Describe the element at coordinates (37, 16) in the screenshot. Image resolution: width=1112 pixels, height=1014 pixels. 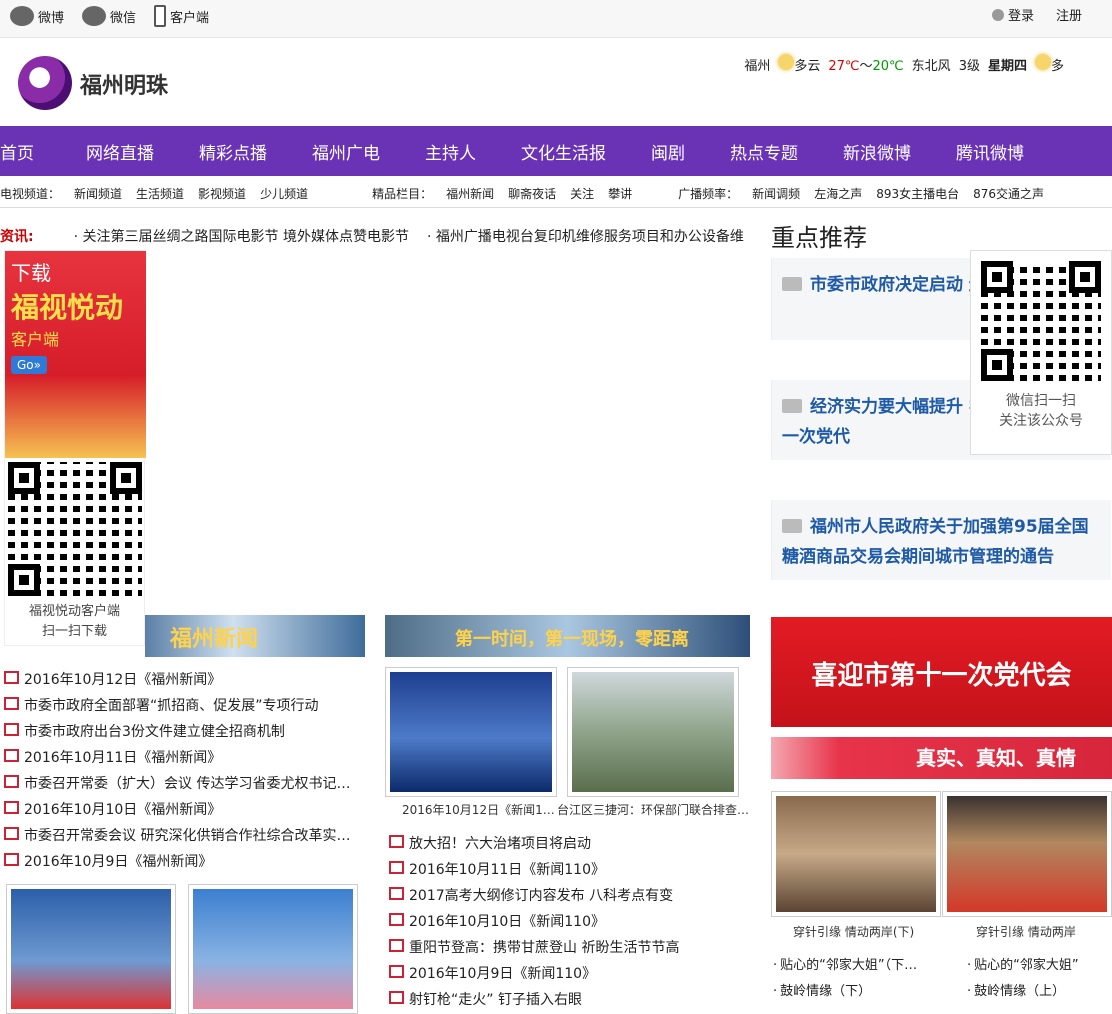
I see `weibo-link: 微博` at that location.